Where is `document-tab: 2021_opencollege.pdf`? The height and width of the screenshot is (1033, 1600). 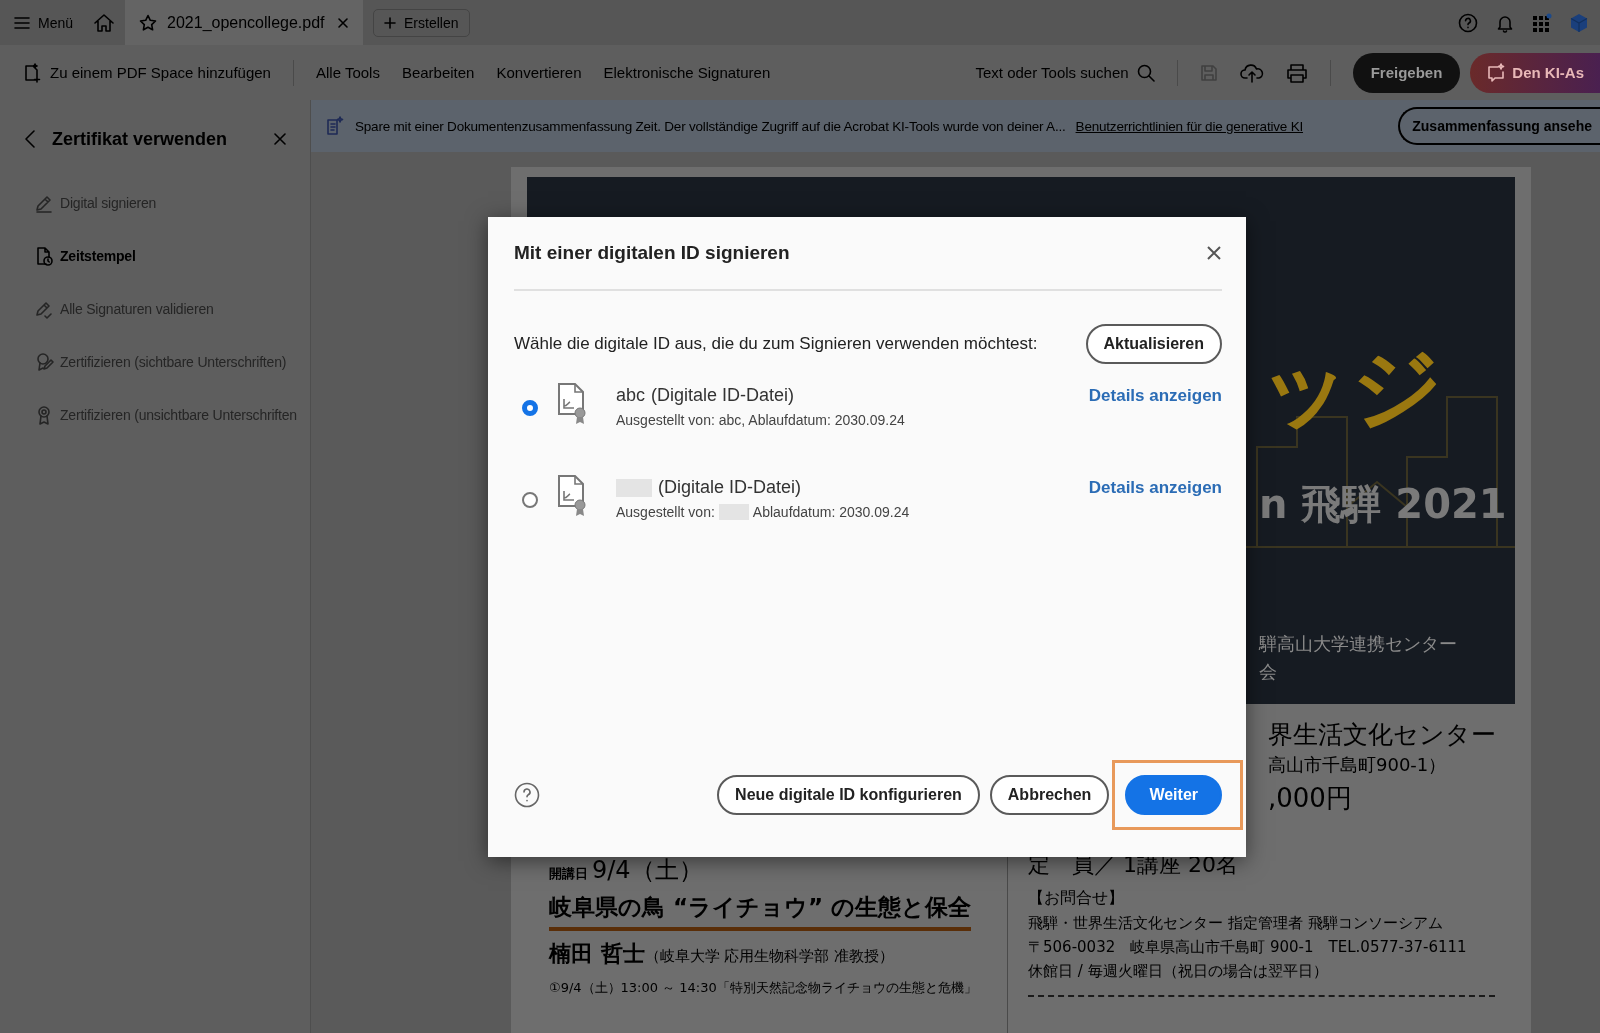
document-tab: 2021_opencollege.pdf is located at coordinates (244, 22).